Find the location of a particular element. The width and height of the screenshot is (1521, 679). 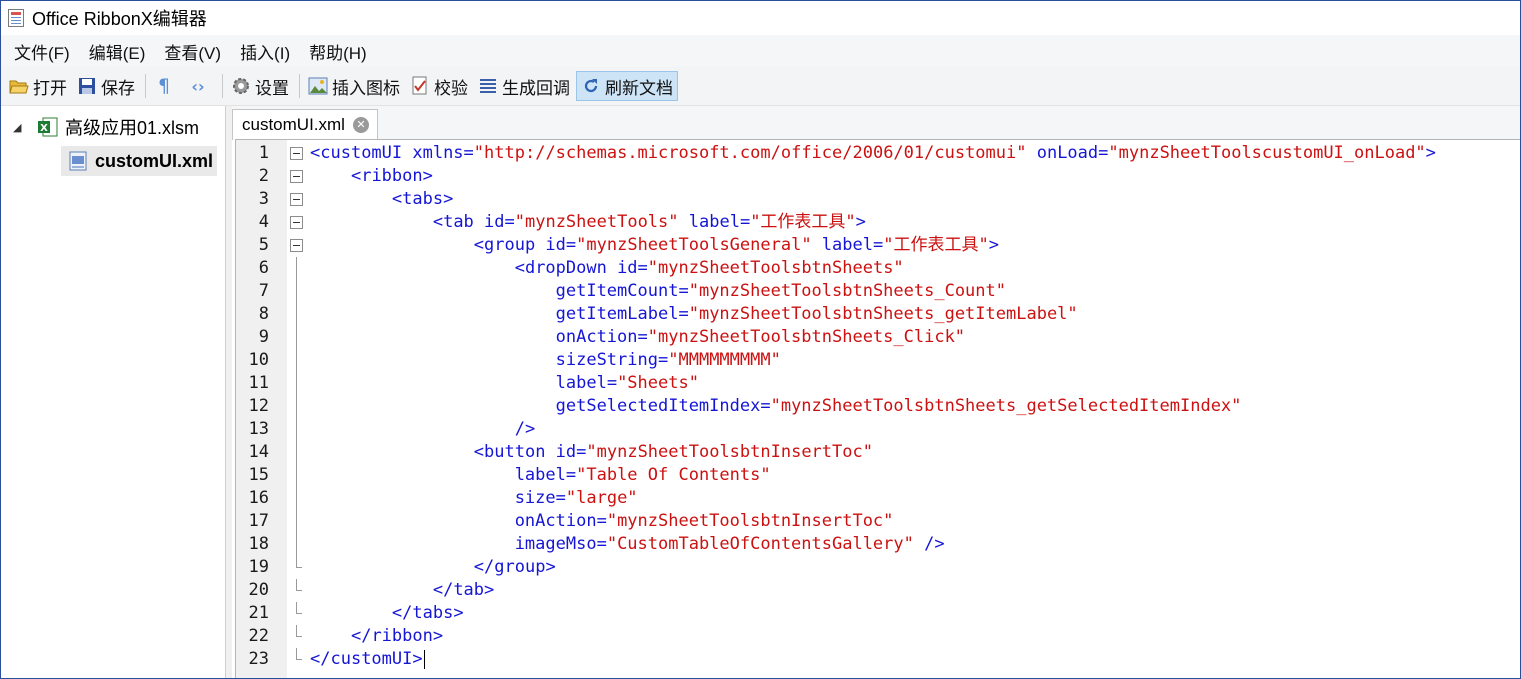

code-line: 19 </group> is located at coordinates (878, 567).